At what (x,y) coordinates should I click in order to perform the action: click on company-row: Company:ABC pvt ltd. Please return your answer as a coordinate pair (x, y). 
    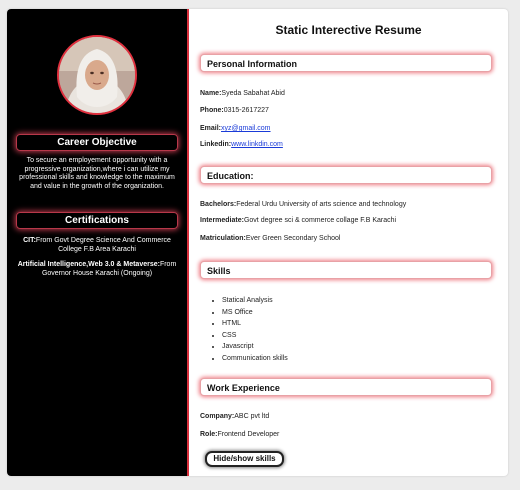
    Looking at the image, I should click on (235, 416).